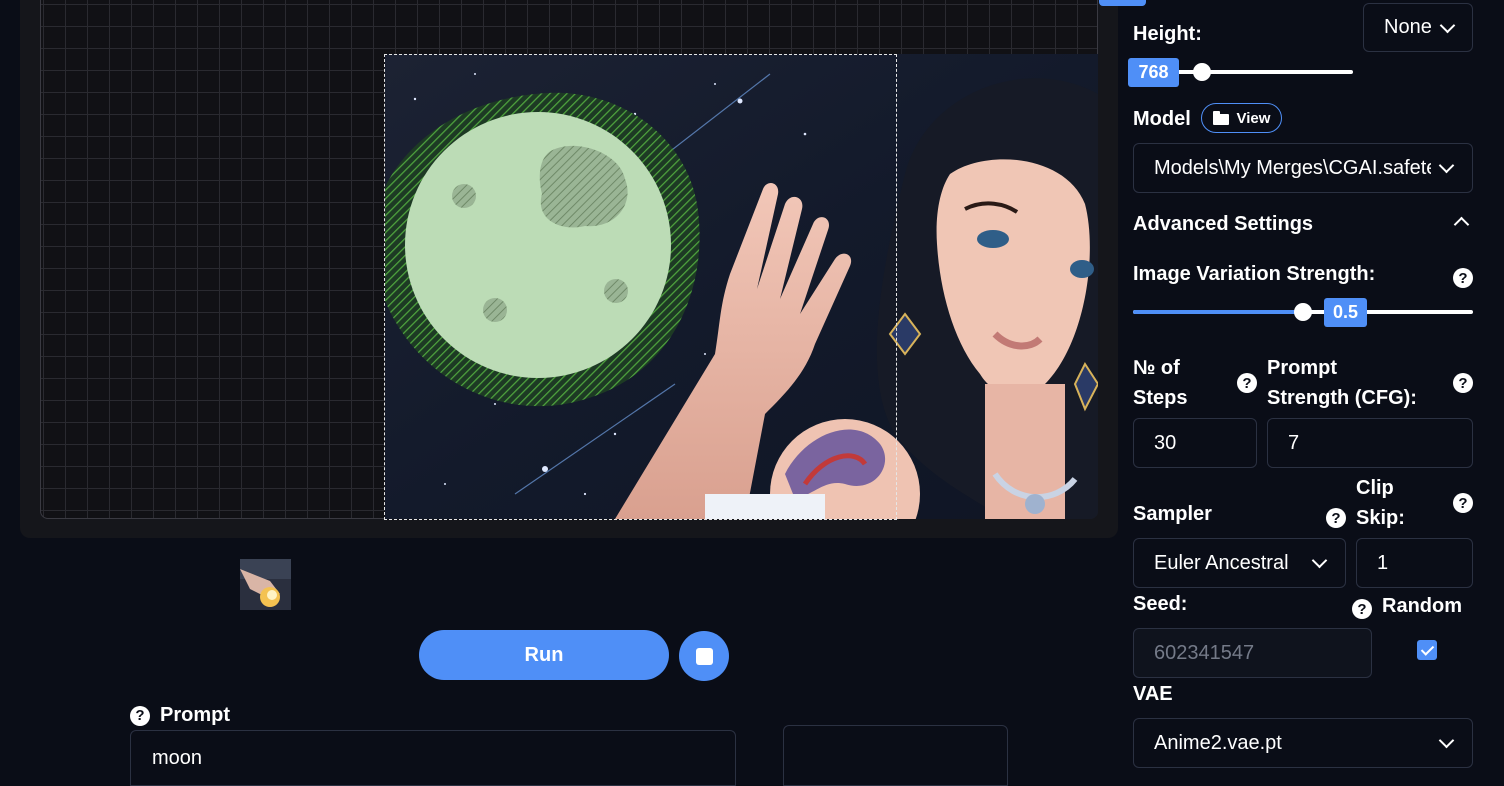 The image size is (1504, 786). What do you see at coordinates (1380, 518) in the screenshot?
I see `clip-label-line2: Skip:` at bounding box center [1380, 518].